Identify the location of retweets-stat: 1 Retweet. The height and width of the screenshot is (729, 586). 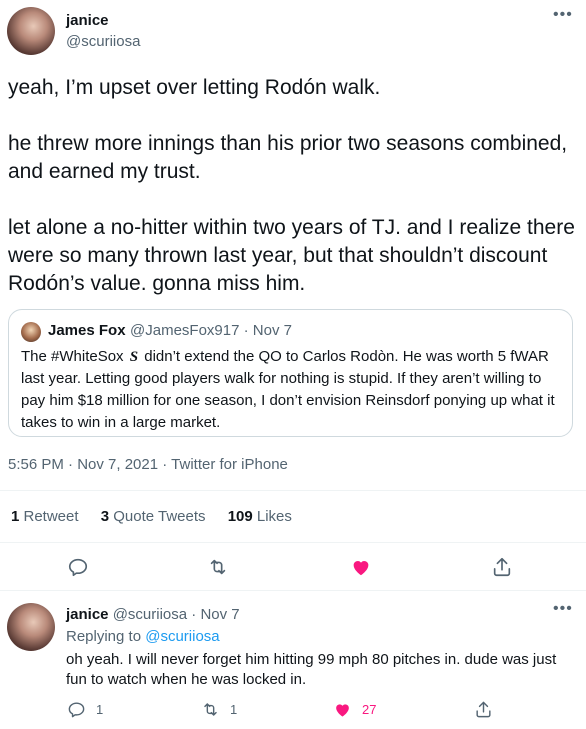
(45, 516).